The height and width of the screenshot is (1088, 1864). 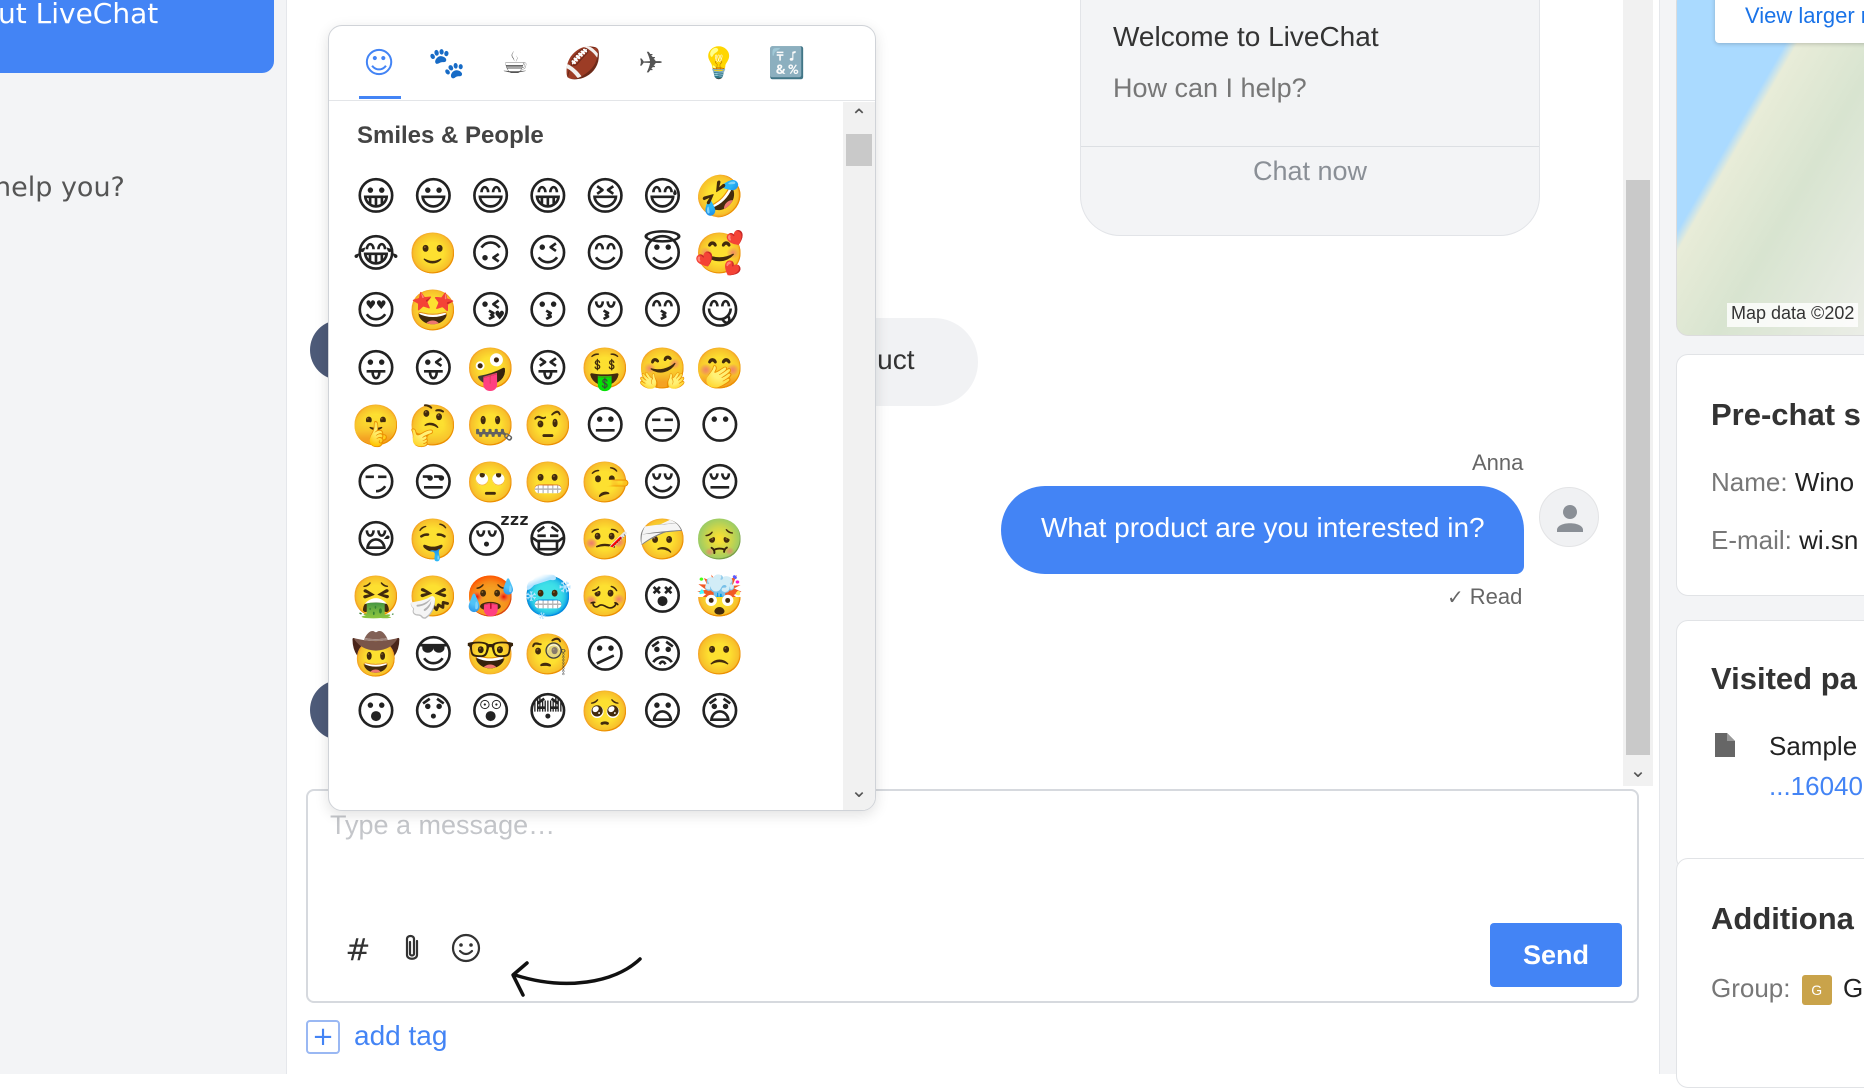 I want to click on emoji-item: 😕, so click(x=605, y=655).